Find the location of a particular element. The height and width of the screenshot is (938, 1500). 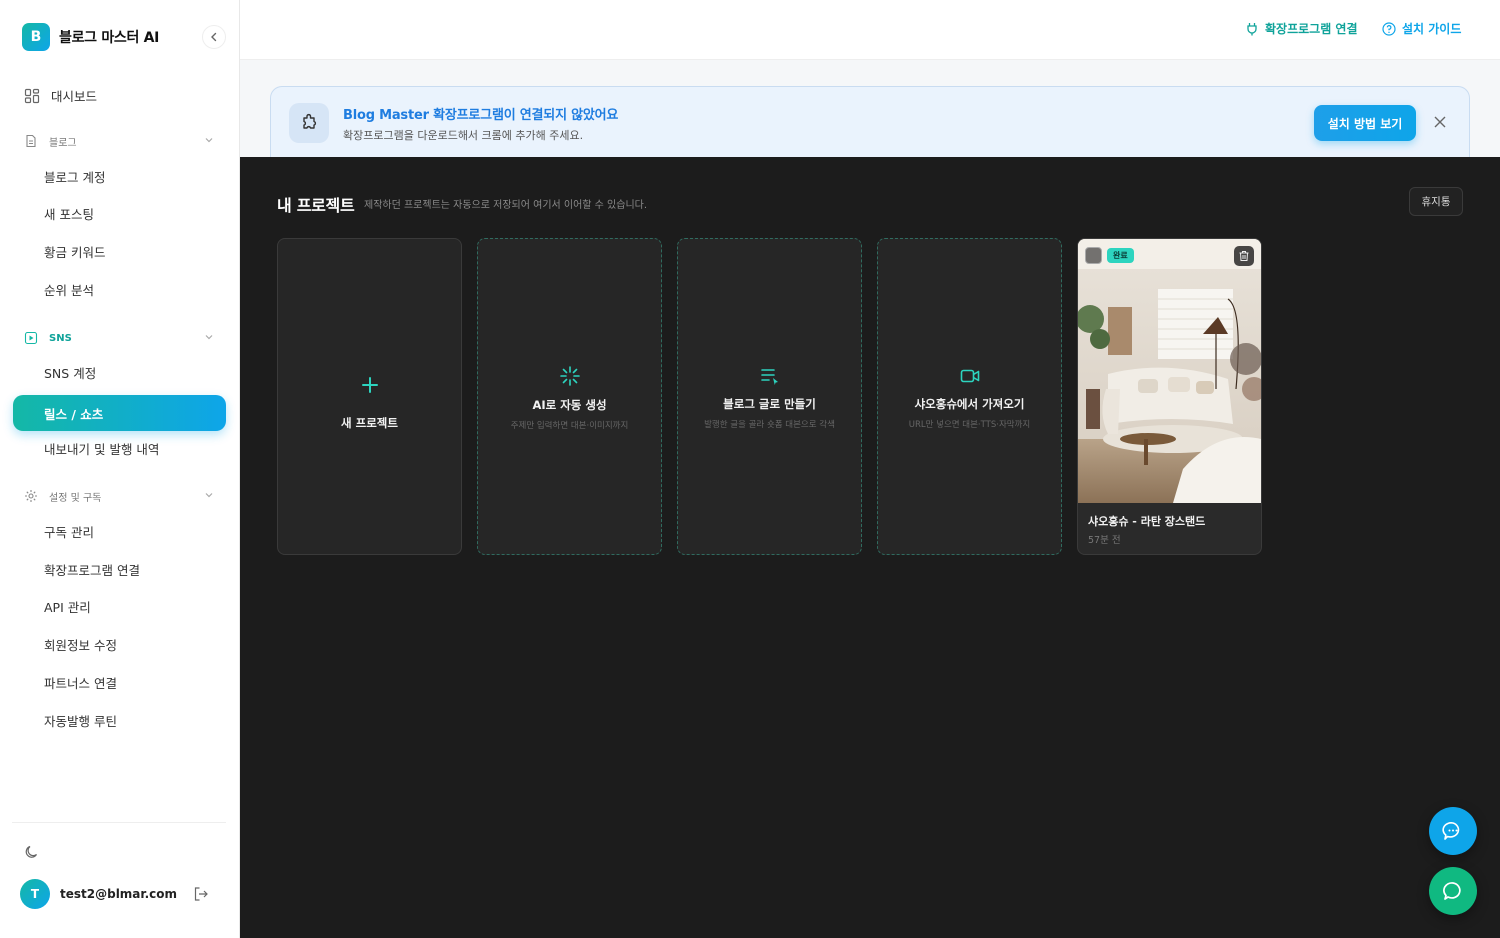

card-subtitle: 주제만 입력하면 대본·이미지까지 is located at coordinates (569, 426).